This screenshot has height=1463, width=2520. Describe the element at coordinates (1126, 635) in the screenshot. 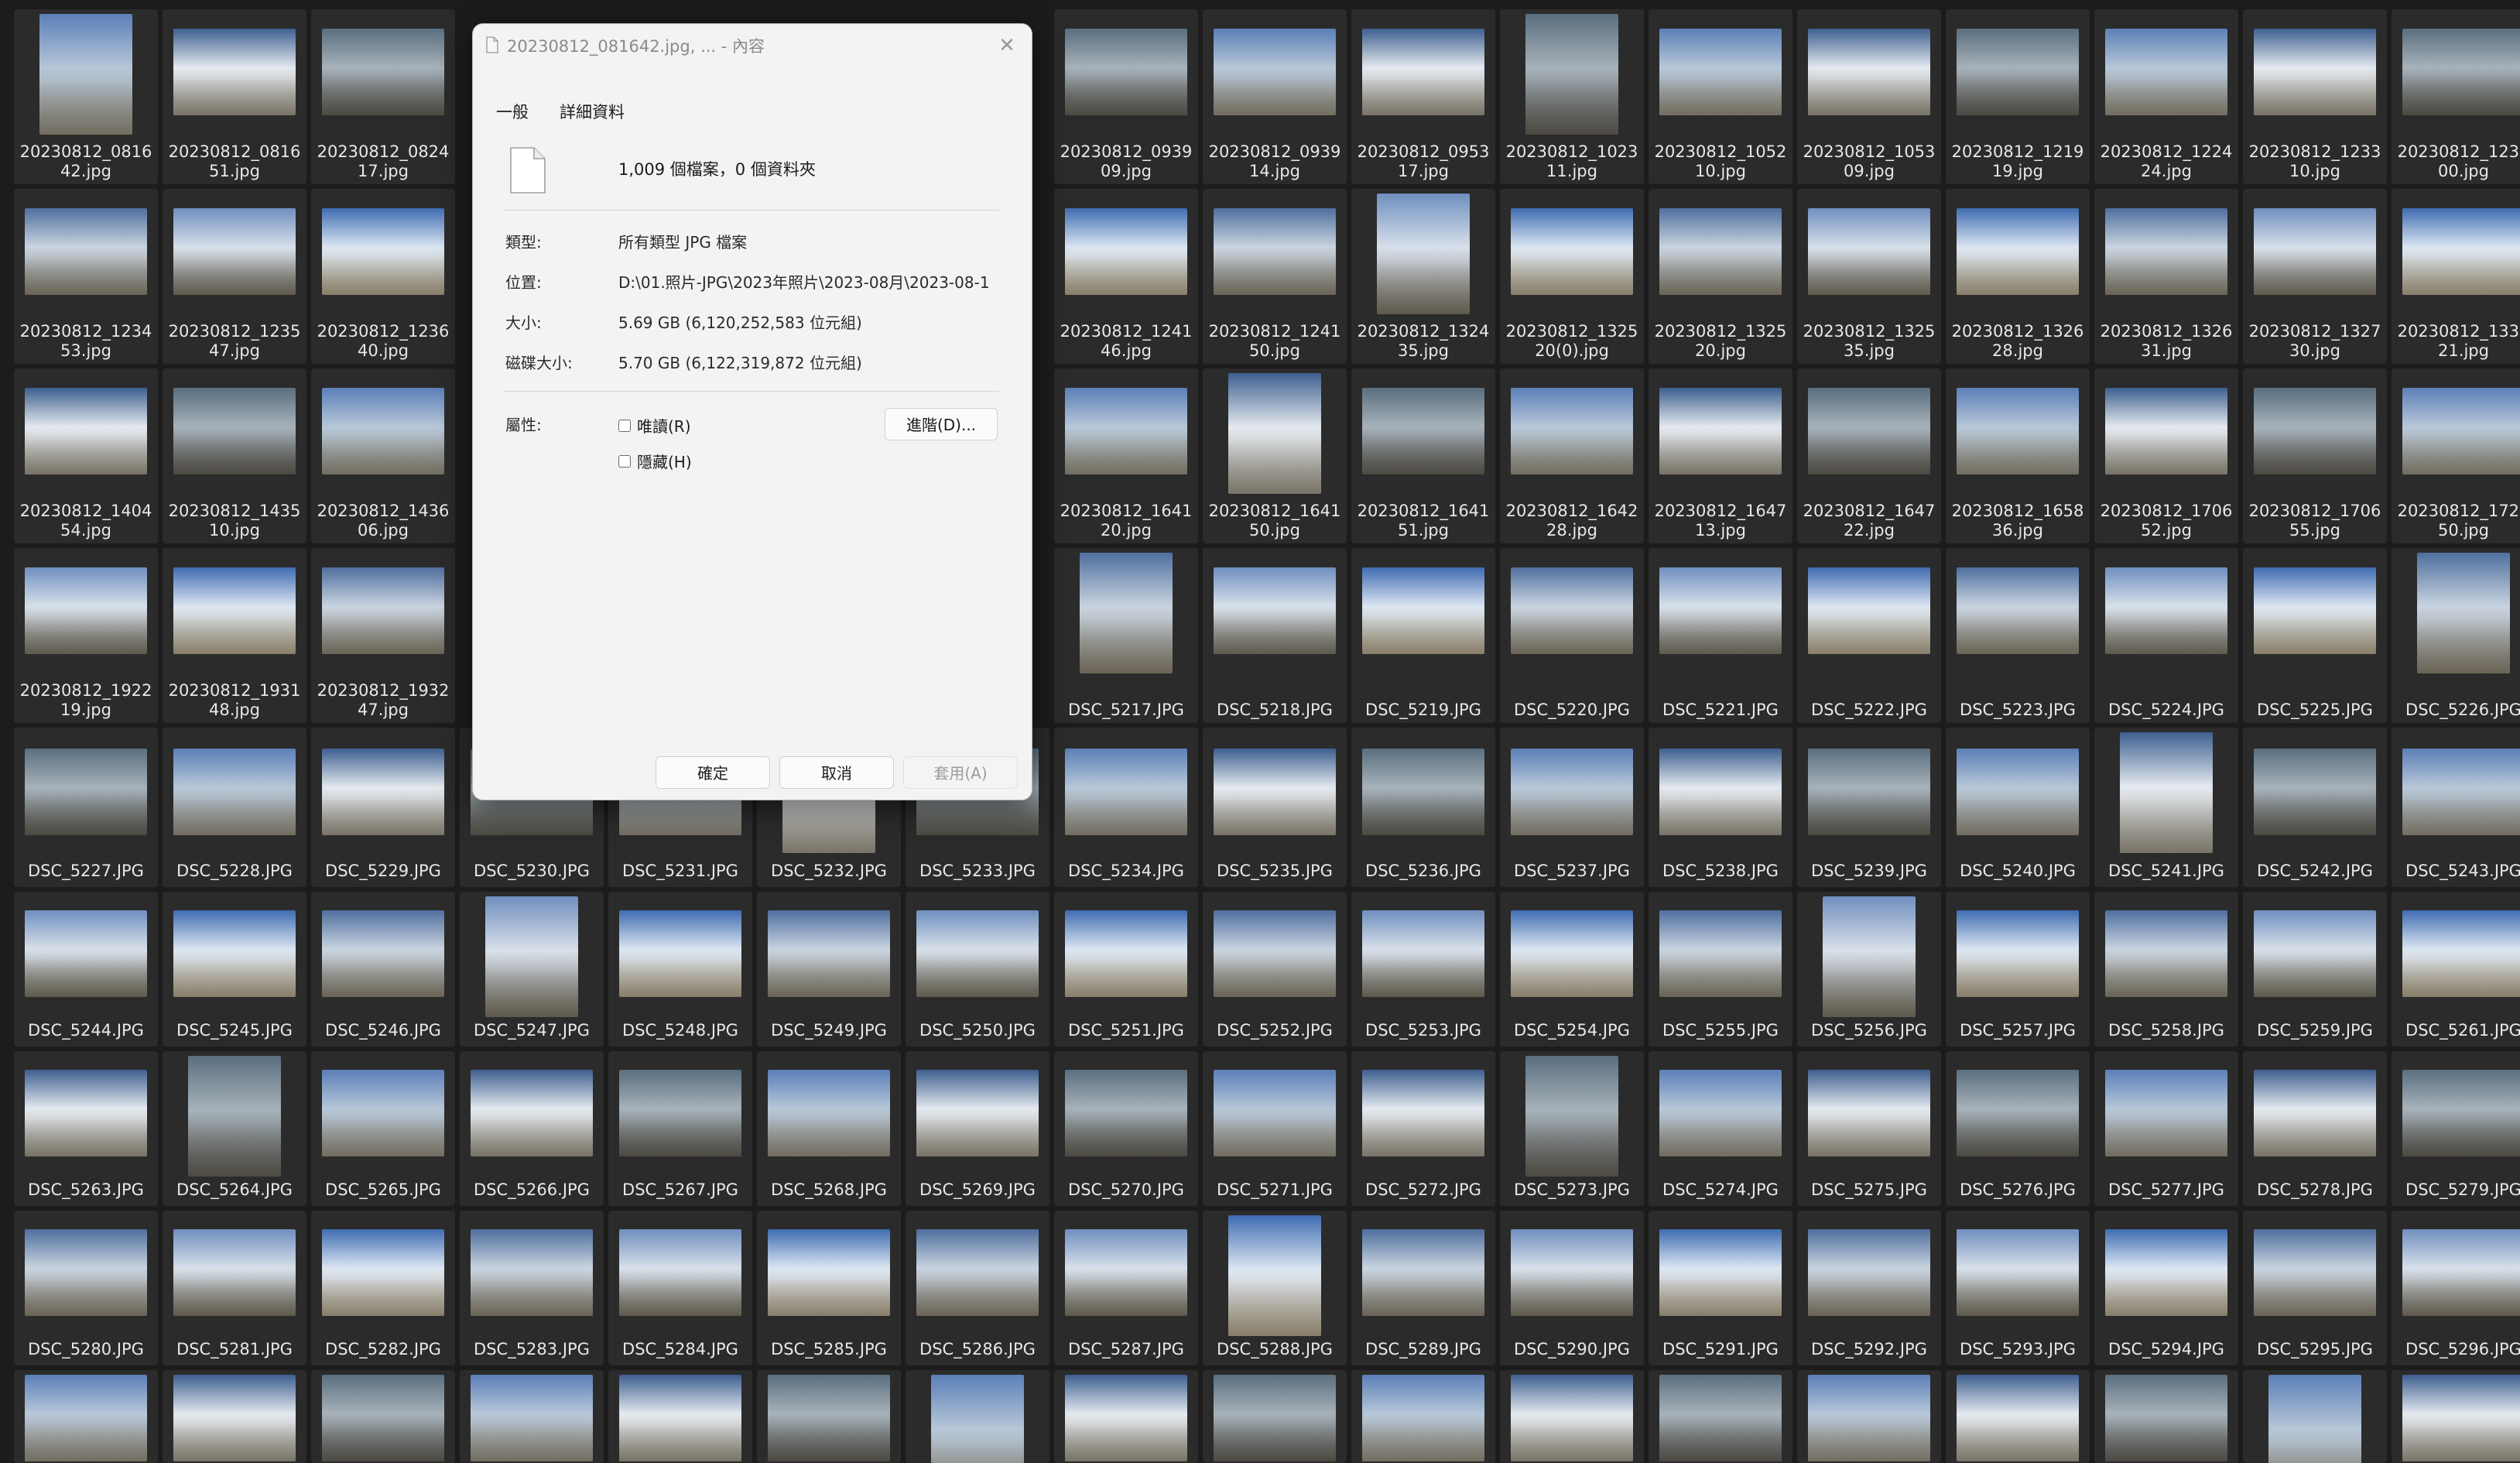

I see `file-tile: DSC_5217.JPG` at that location.